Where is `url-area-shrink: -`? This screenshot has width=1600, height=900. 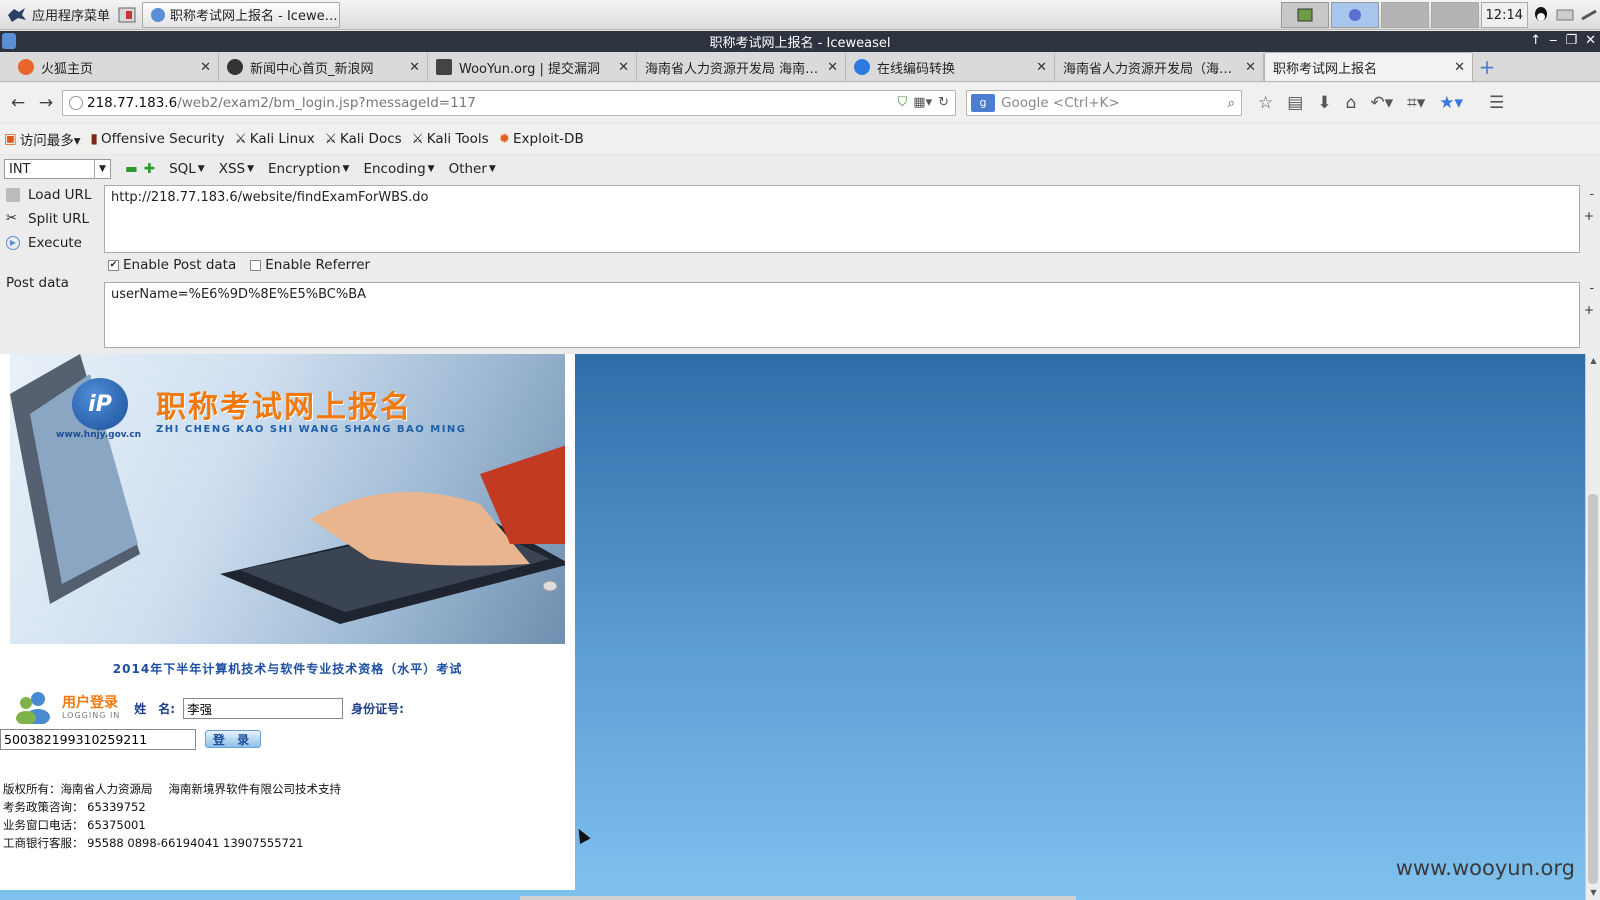 url-area-shrink: - is located at coordinates (1592, 194).